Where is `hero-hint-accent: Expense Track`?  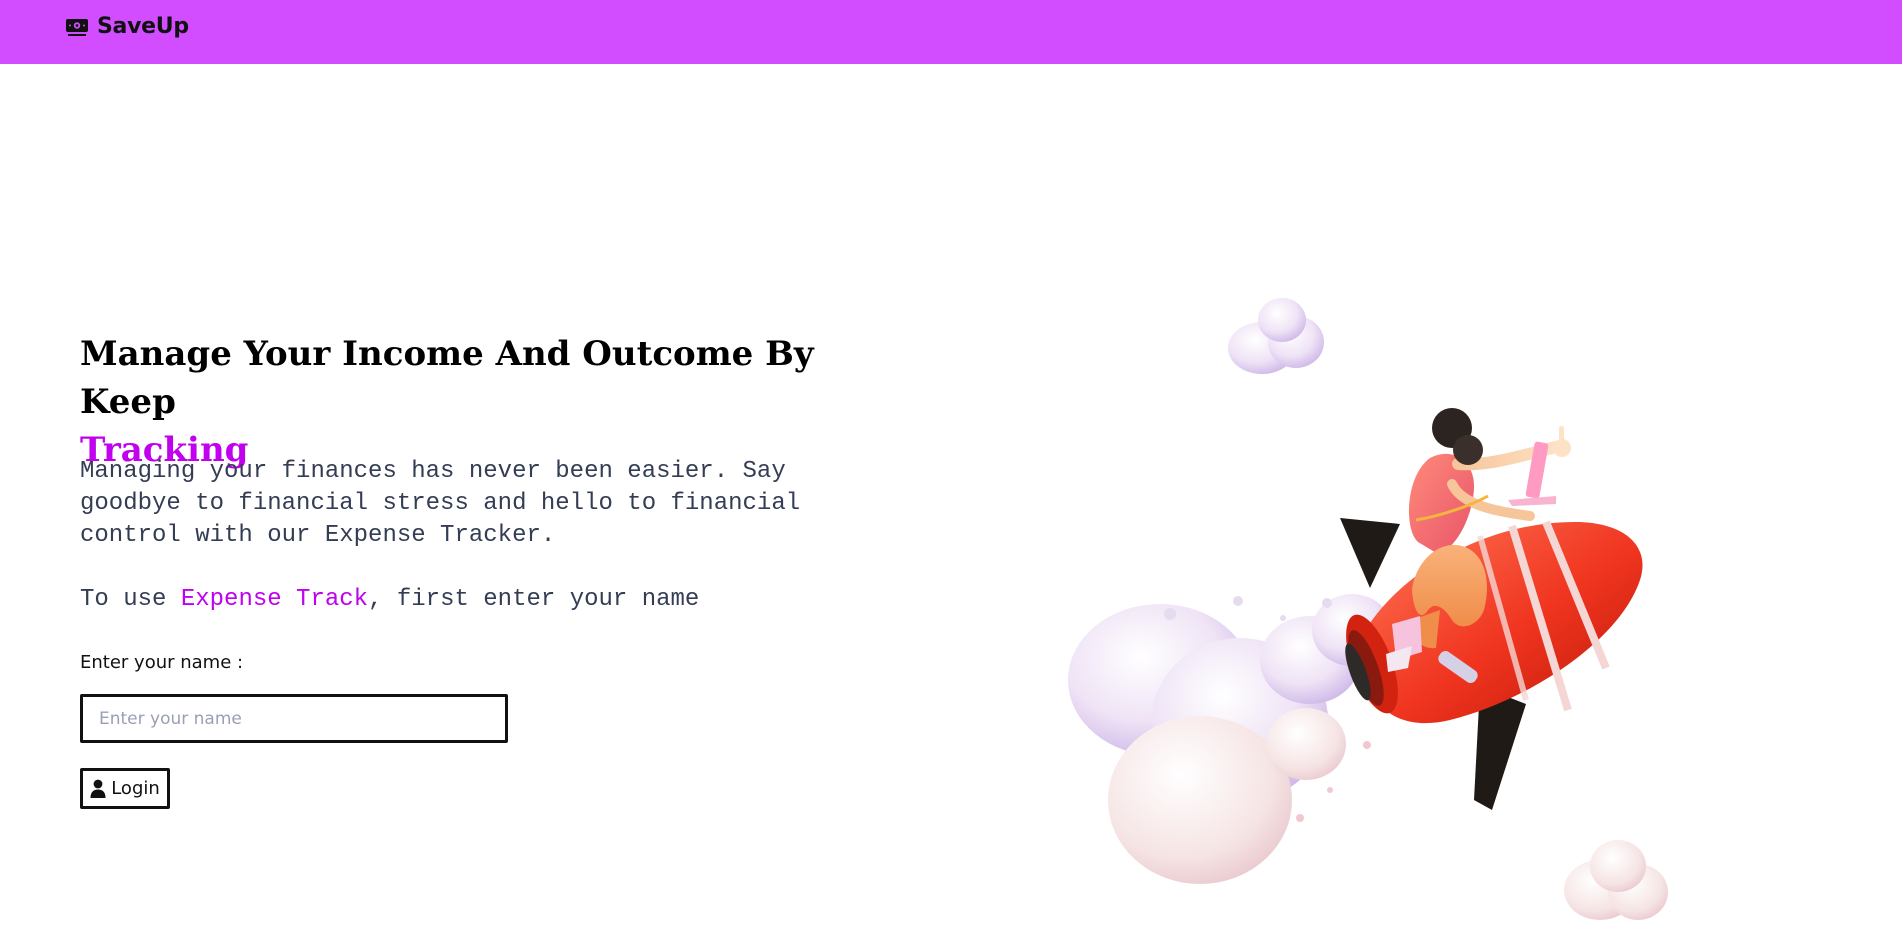 hero-hint-accent: Expense Track is located at coordinates (274, 599).